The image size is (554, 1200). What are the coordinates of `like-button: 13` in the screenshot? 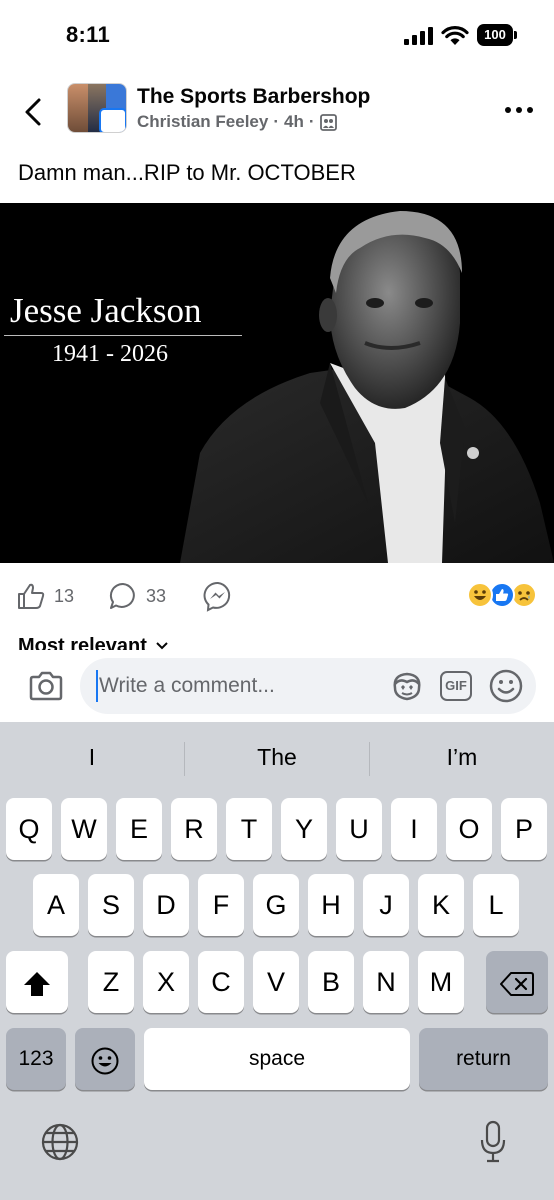 It's located at (45, 596).